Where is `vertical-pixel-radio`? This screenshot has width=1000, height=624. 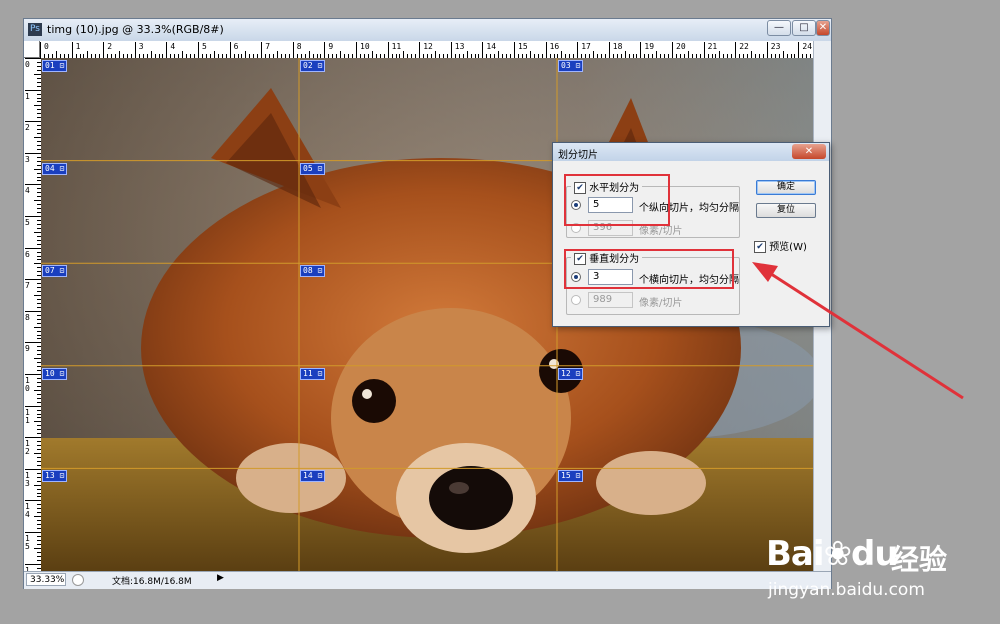 vertical-pixel-radio is located at coordinates (576, 300).